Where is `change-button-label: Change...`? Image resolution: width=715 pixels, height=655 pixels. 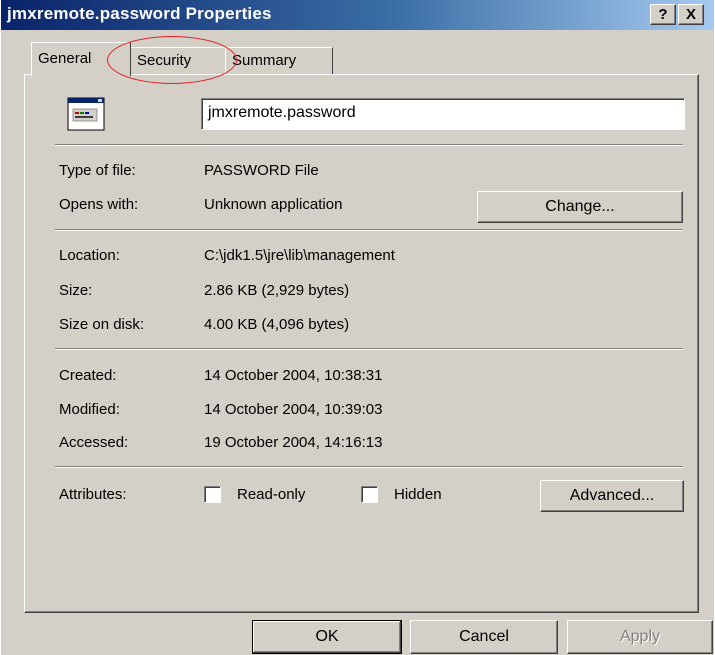 change-button-label: Change... is located at coordinates (580, 206).